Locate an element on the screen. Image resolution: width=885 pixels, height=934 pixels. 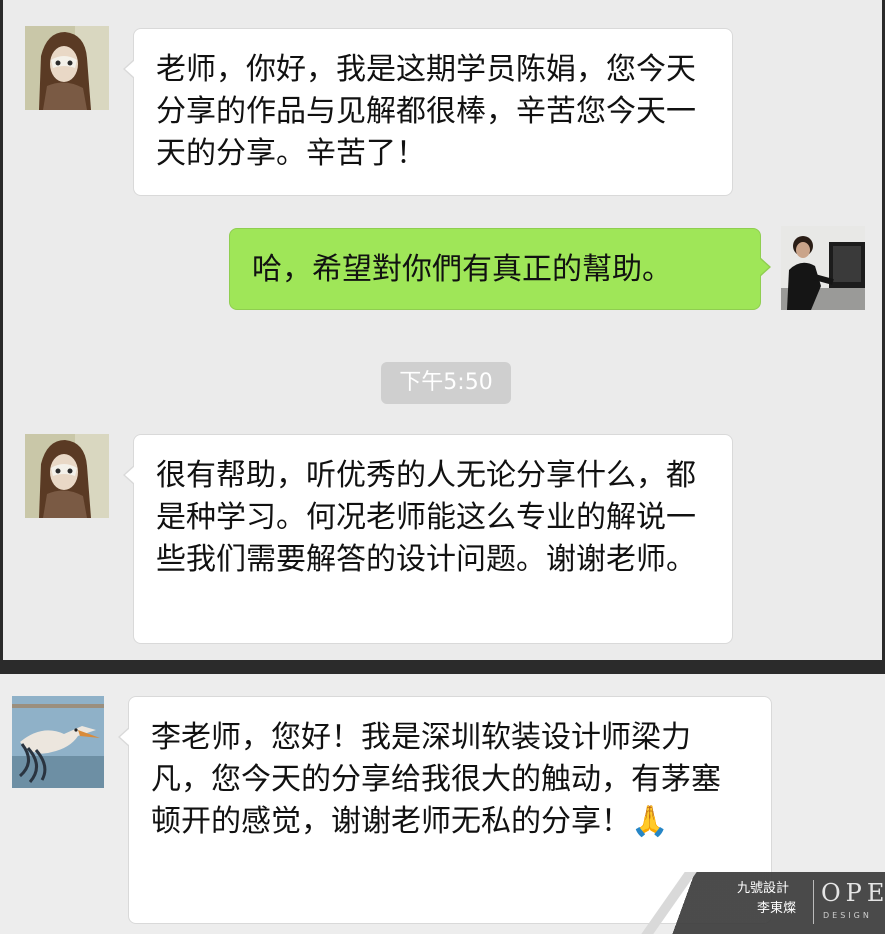
watermark-separator is located at coordinates (813, 902).